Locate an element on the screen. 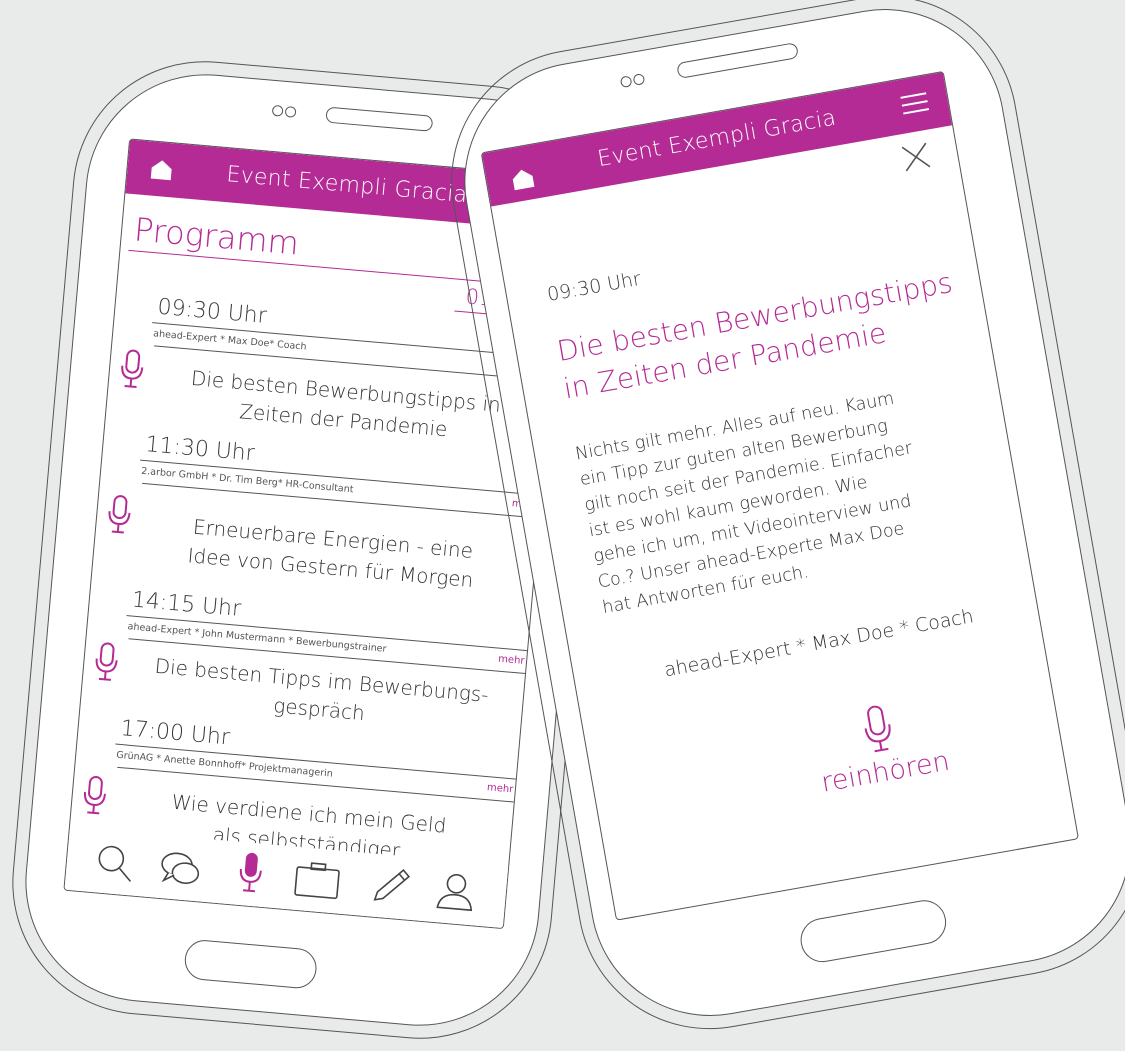 This screenshot has width=1125, height=1051. nav-chat is located at coordinates (181, 871).